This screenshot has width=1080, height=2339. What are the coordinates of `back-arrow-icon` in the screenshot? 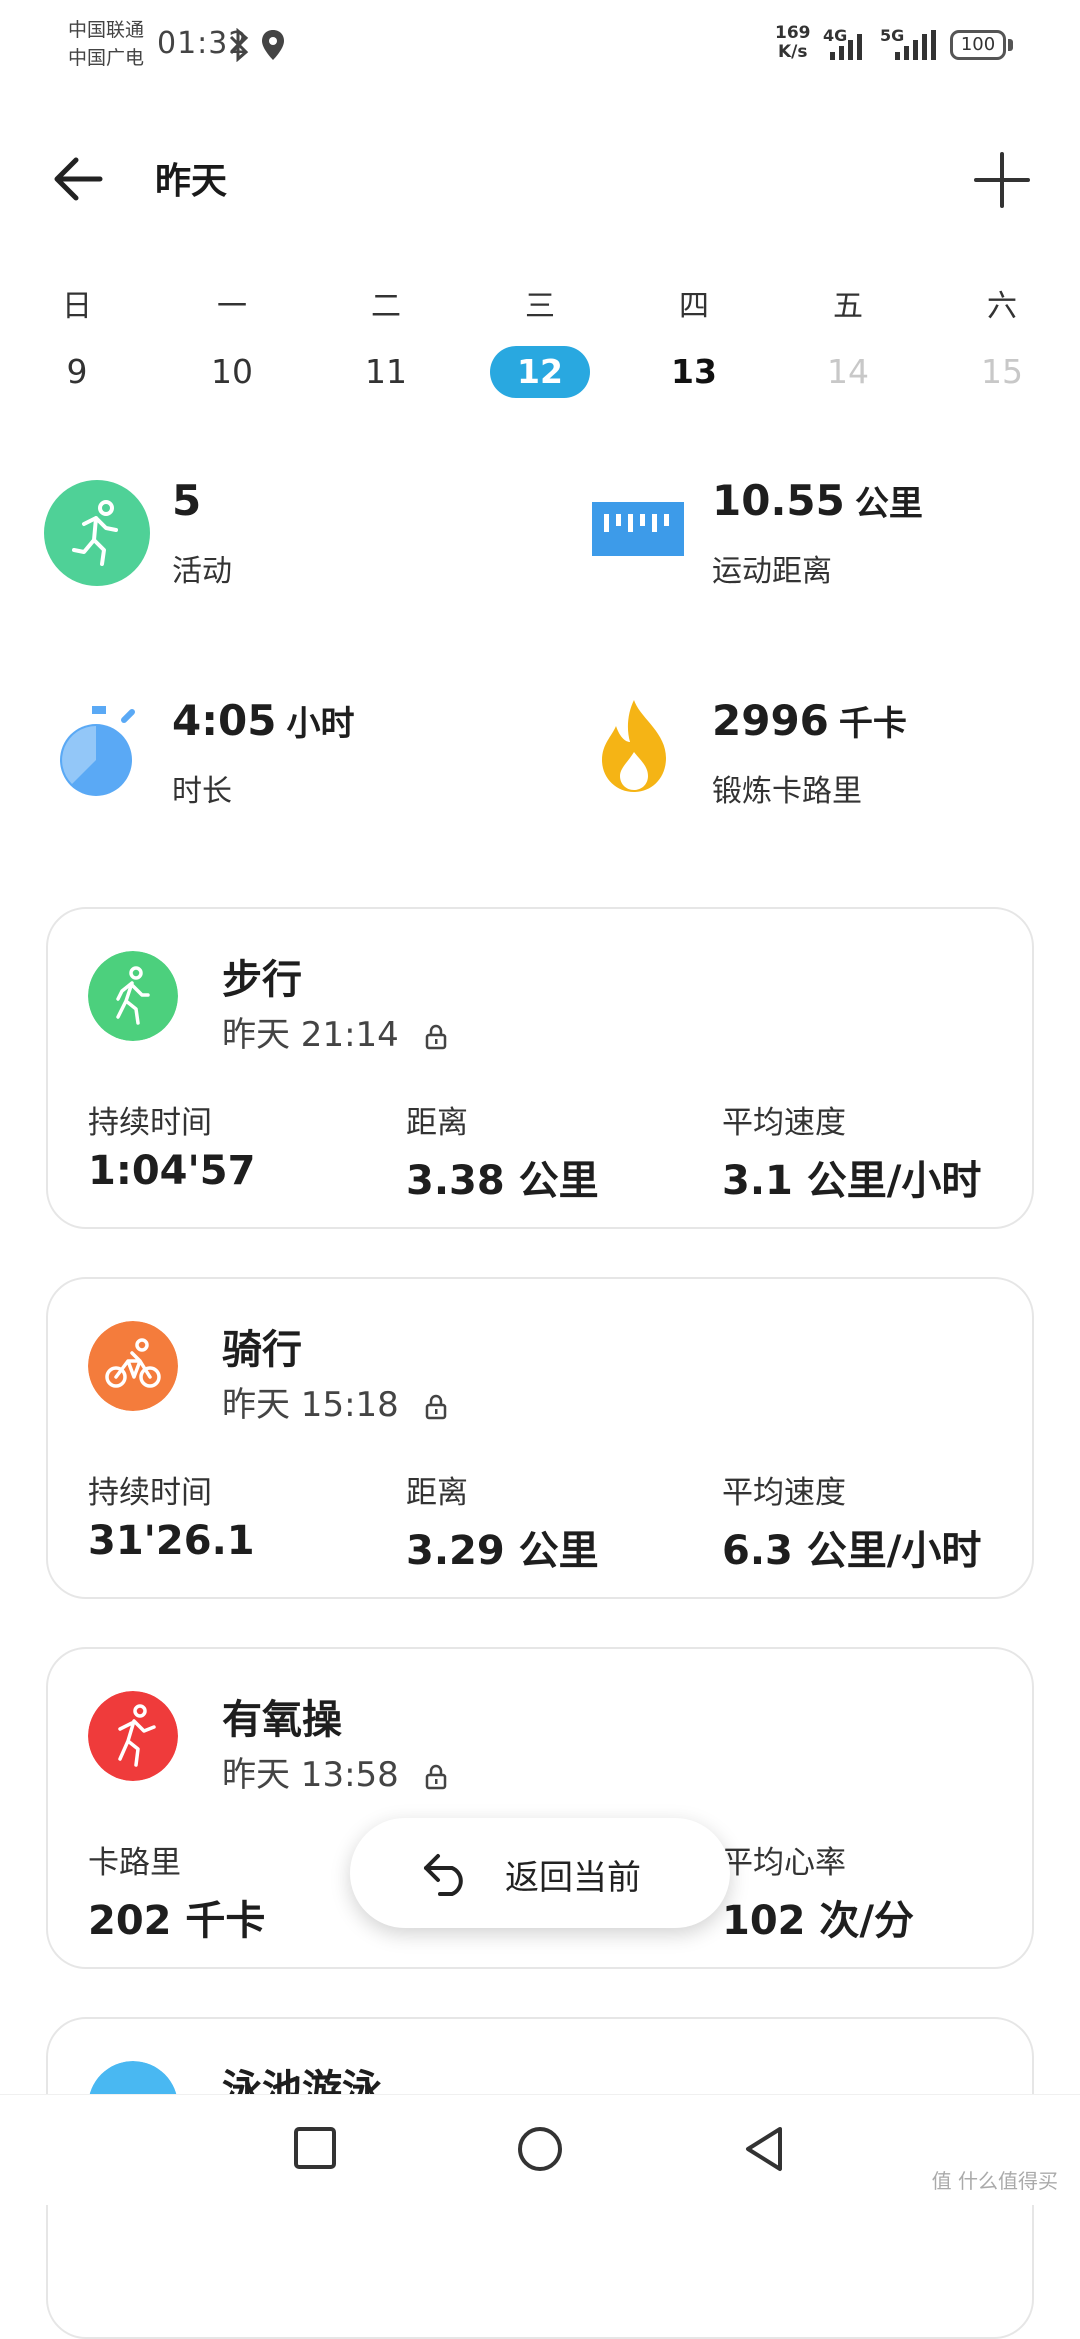 It's located at (79, 179).